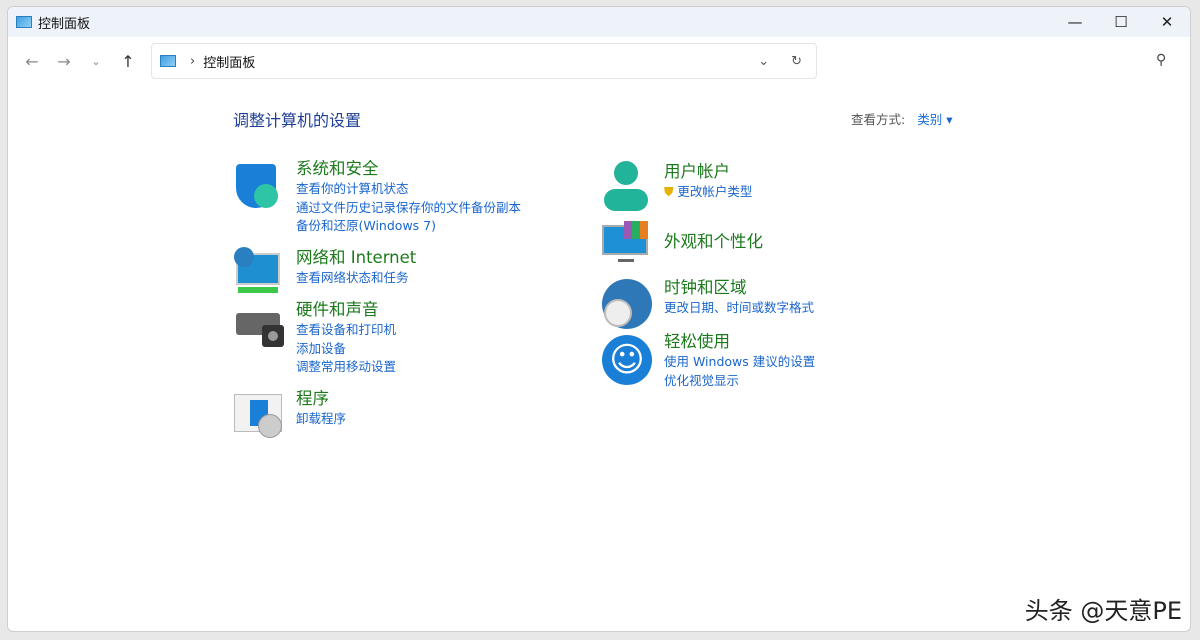  I want to click on view-by-label: 查看方式:, so click(878, 119).